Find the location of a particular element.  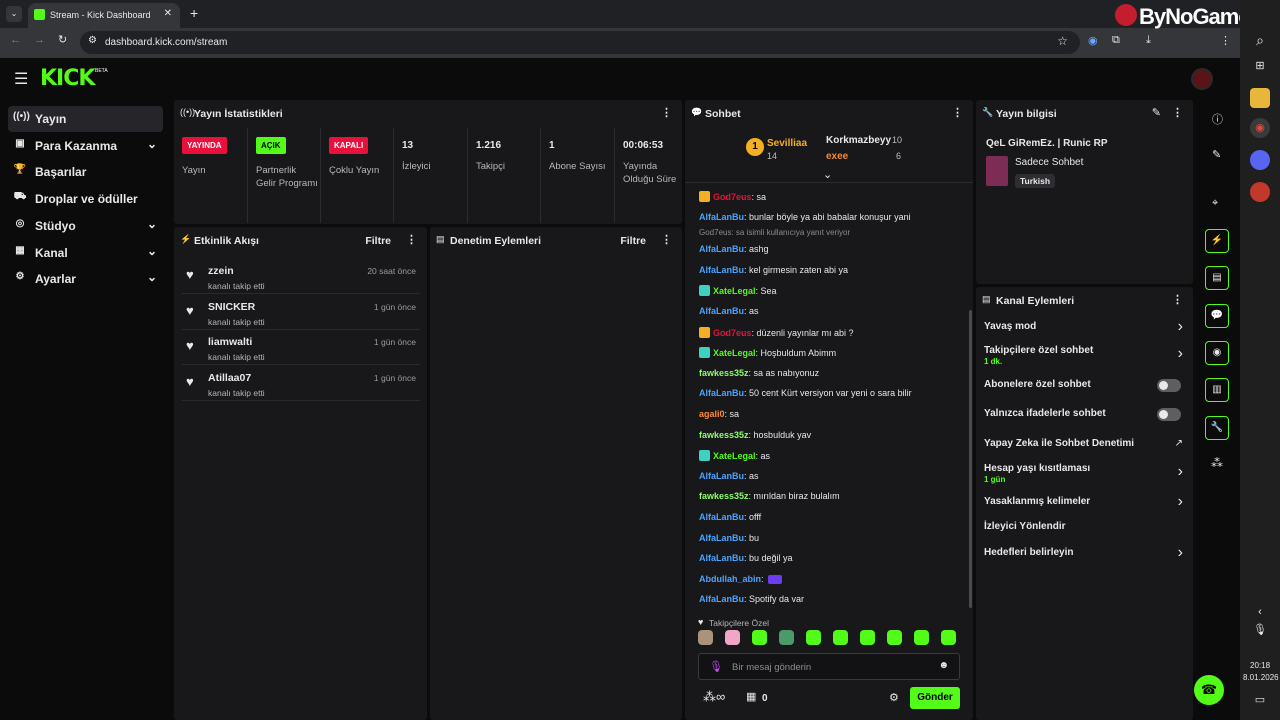

follower-name: Atillaa07 is located at coordinates (229, 378).